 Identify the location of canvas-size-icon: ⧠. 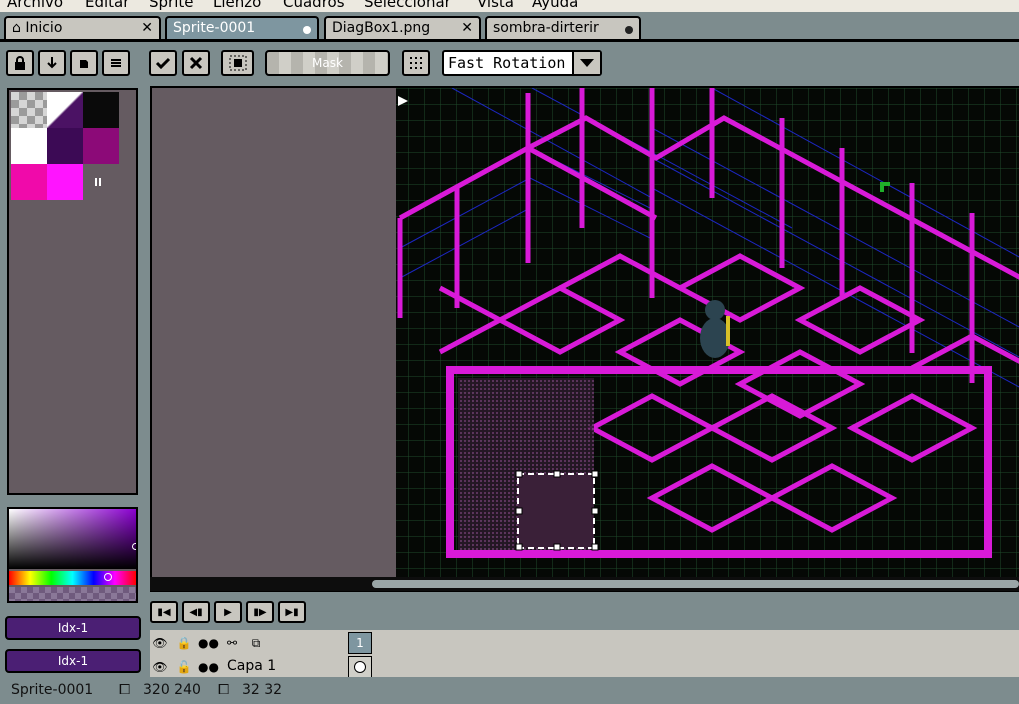
(125, 690).